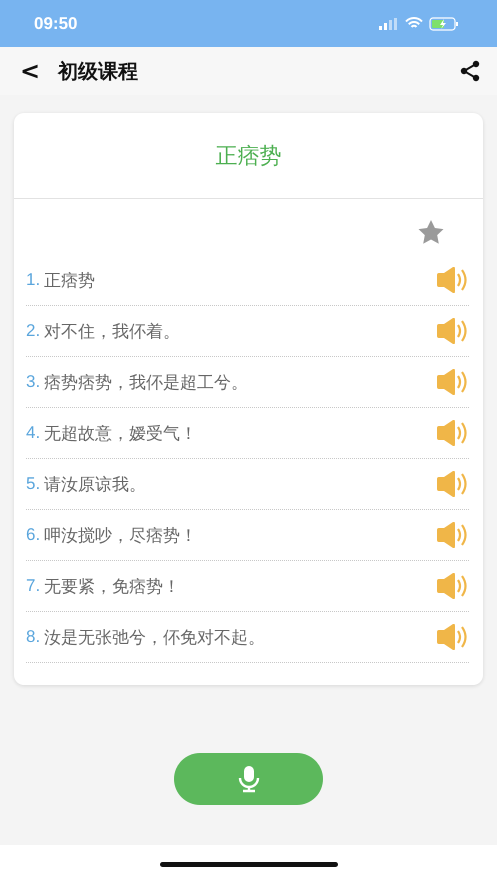  I want to click on wifi-icon, so click(414, 23).